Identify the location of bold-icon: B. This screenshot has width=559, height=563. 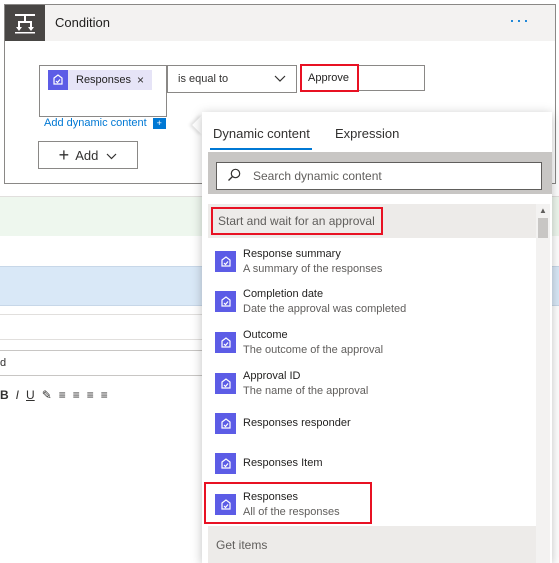
(4, 395).